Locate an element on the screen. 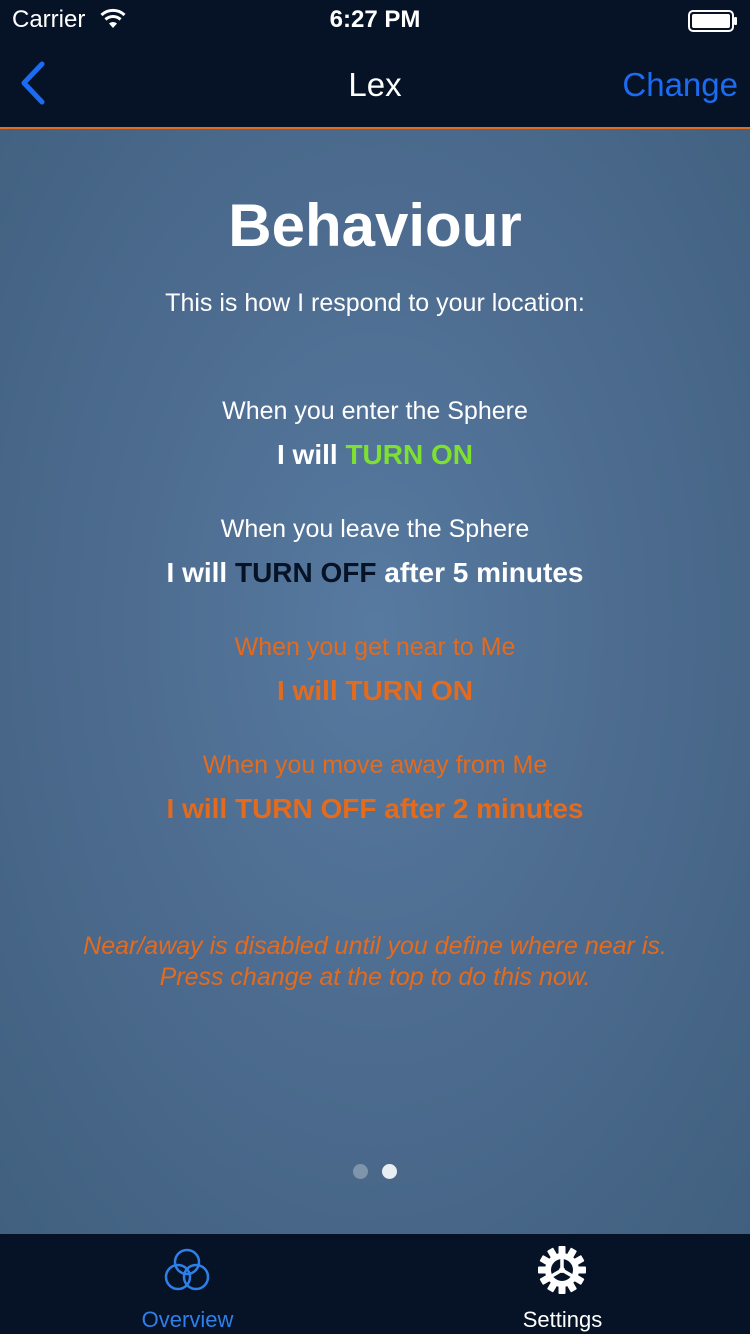  status-bar: Carrier 6:27 PM is located at coordinates (375, 20).